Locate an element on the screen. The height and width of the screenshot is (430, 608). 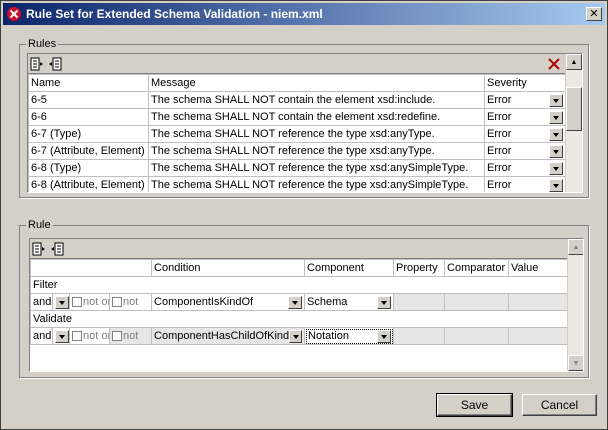
col-component: Component is located at coordinates (349, 268).